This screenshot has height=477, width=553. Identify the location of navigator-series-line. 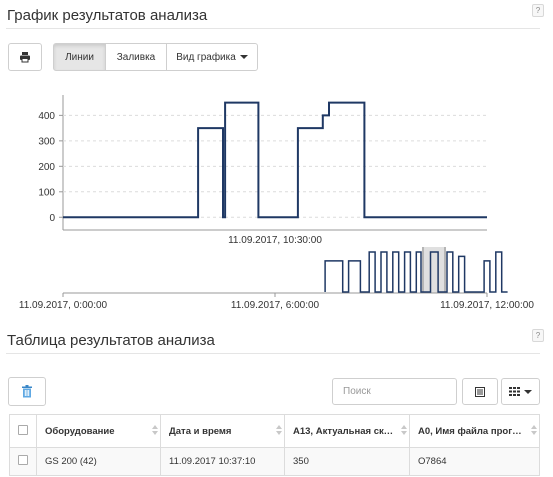
(416, 272).